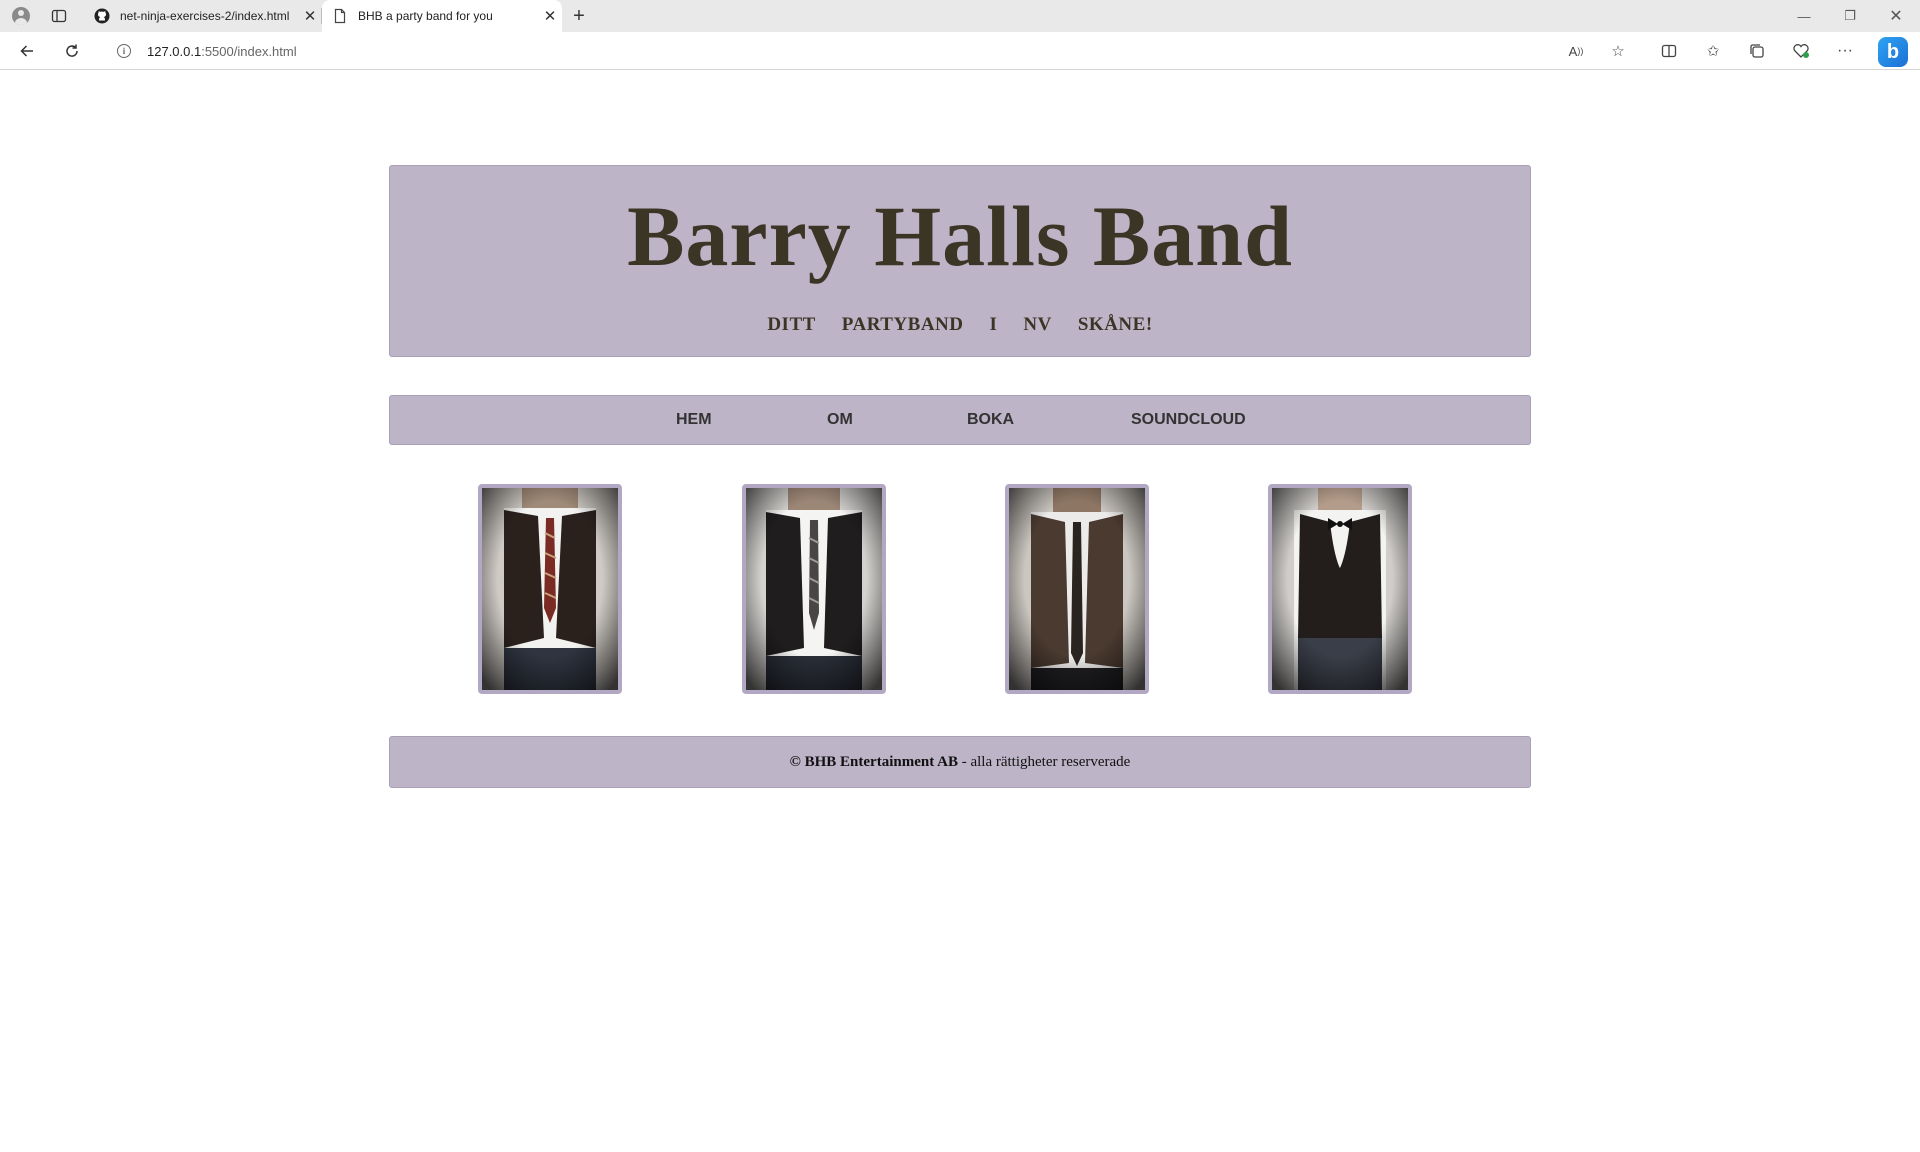  Describe the element at coordinates (863, 51) in the screenshot. I see `address-bar: i 127.0.0.1:5500/index.html` at that location.